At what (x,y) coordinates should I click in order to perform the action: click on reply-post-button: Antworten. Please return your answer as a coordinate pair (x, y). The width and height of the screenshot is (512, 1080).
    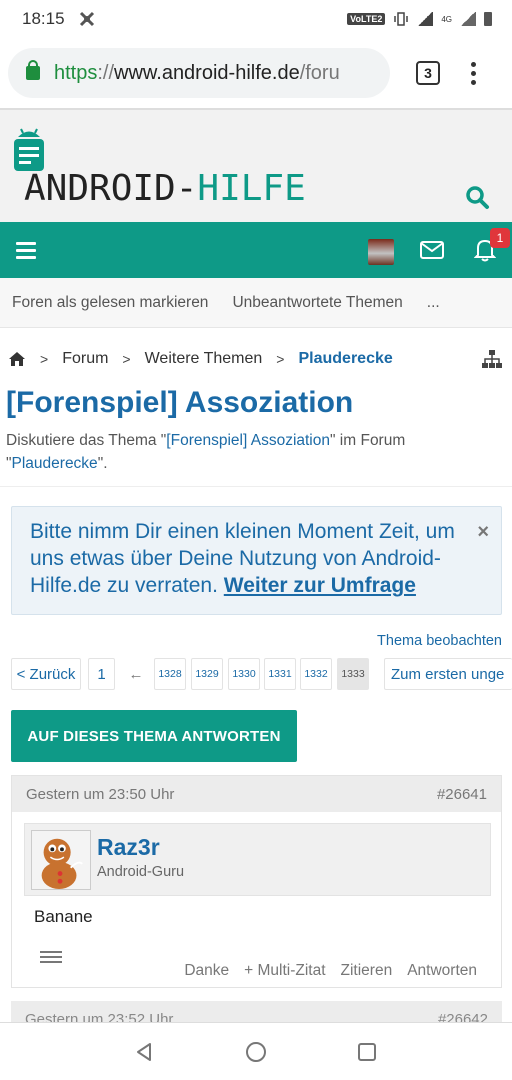
    Looking at the image, I should click on (442, 971).